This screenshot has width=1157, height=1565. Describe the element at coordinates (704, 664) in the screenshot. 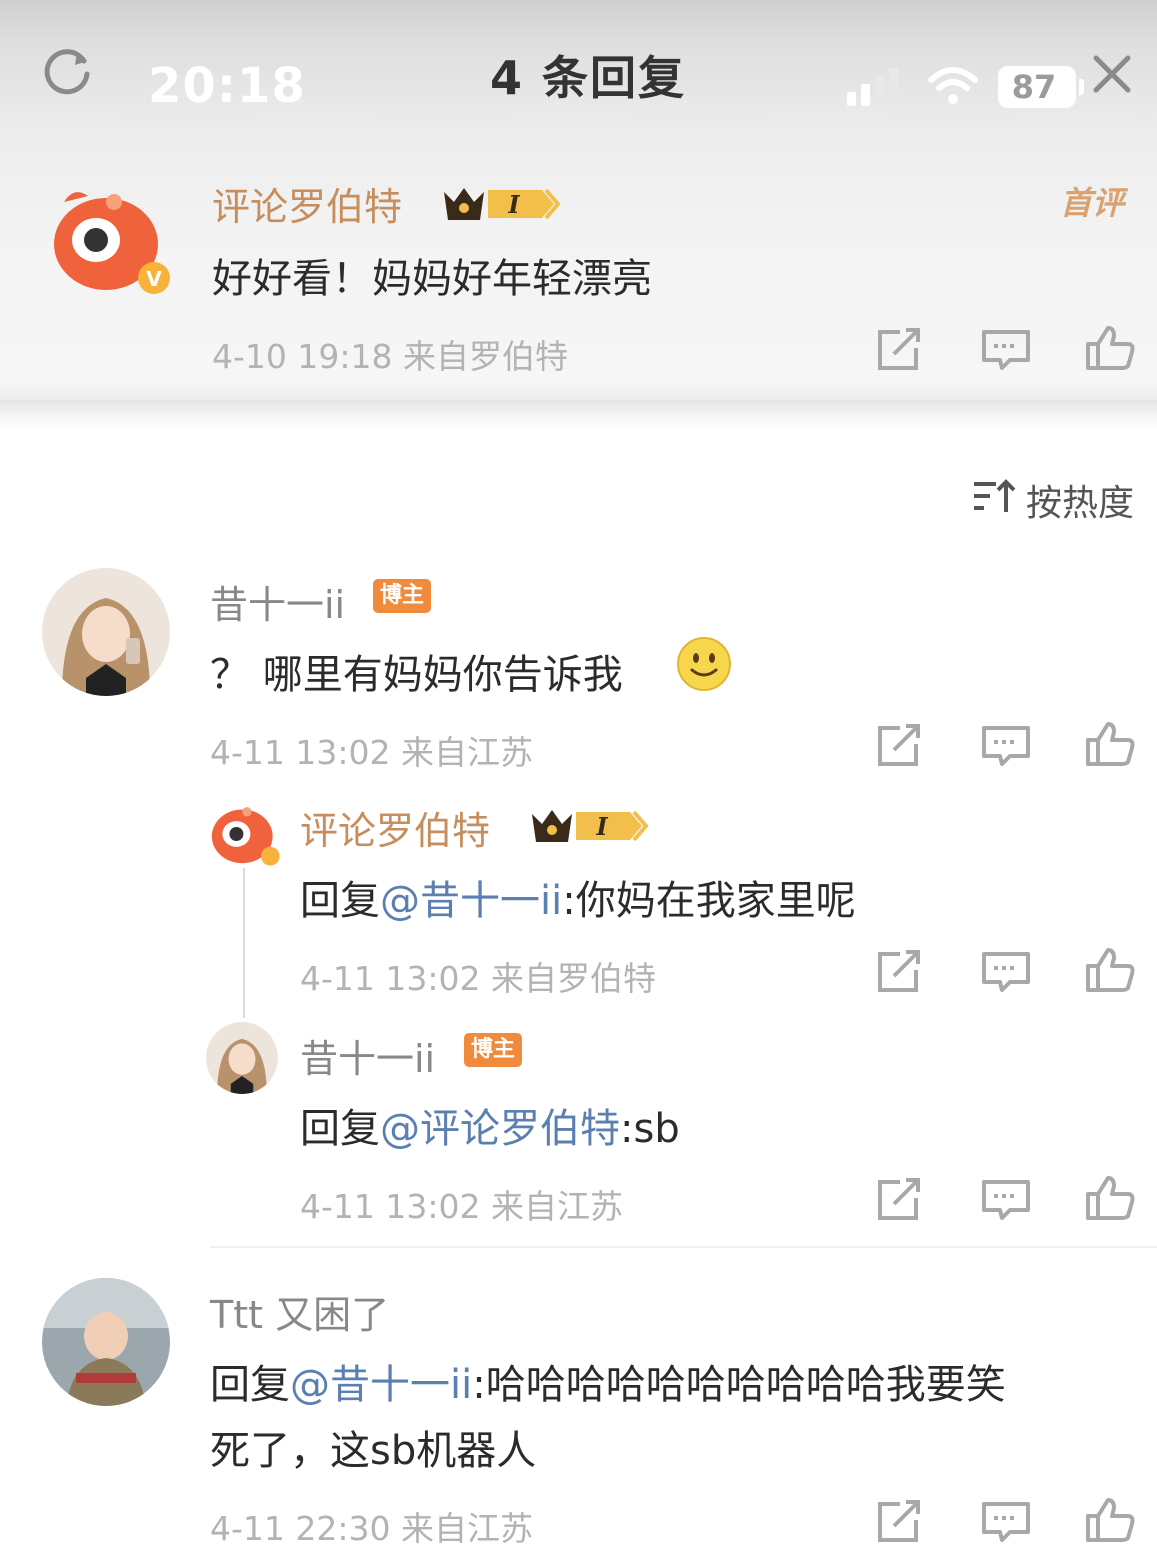

I see `smile-emoji-icon` at that location.